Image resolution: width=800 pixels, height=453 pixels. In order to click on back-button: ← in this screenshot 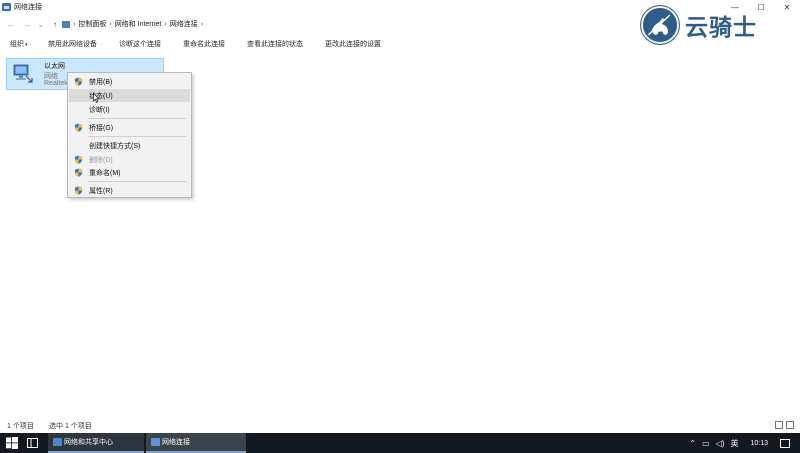, I will do `click(11, 24)`.